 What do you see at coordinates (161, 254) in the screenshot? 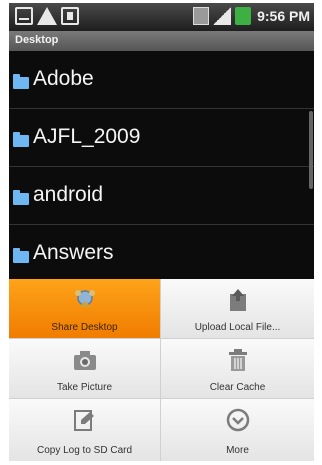
I see `list-item: Answers` at bounding box center [161, 254].